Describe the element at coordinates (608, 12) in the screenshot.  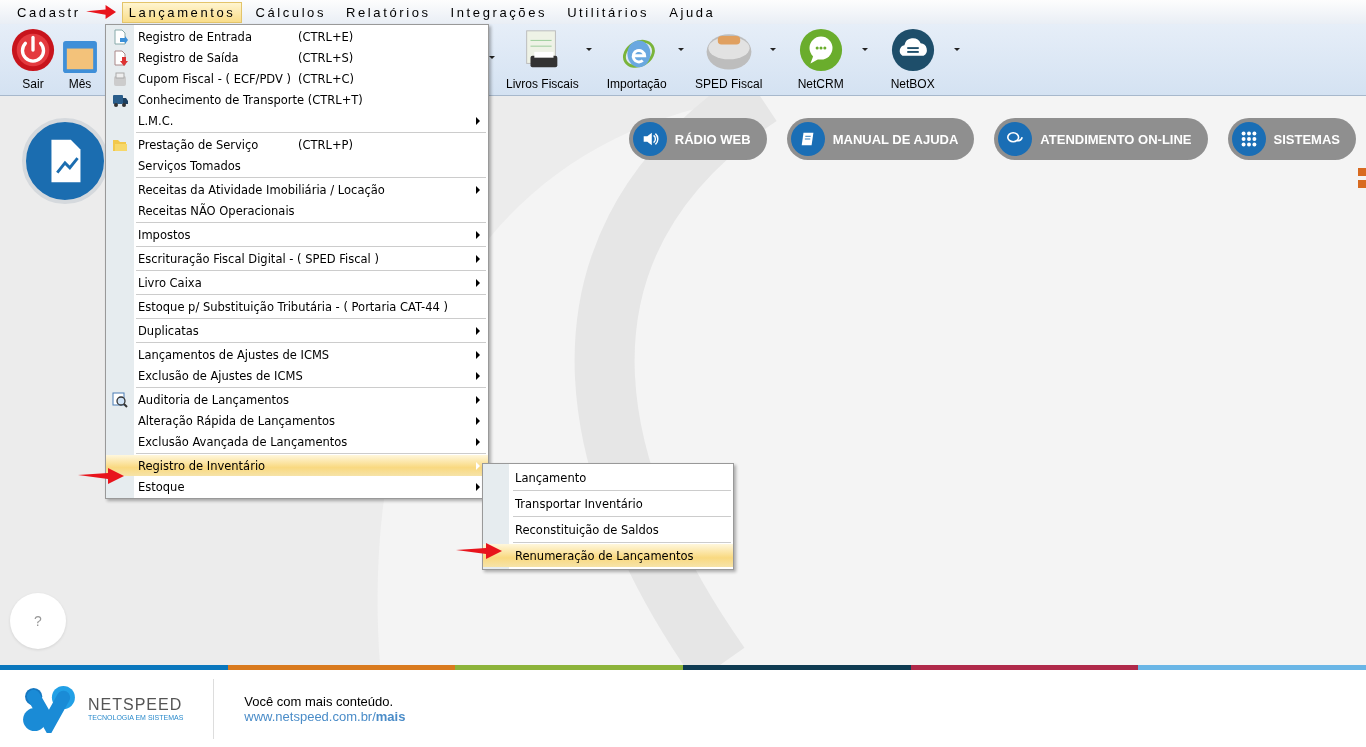
I see `menu-bar-item: Utilitários` at that location.